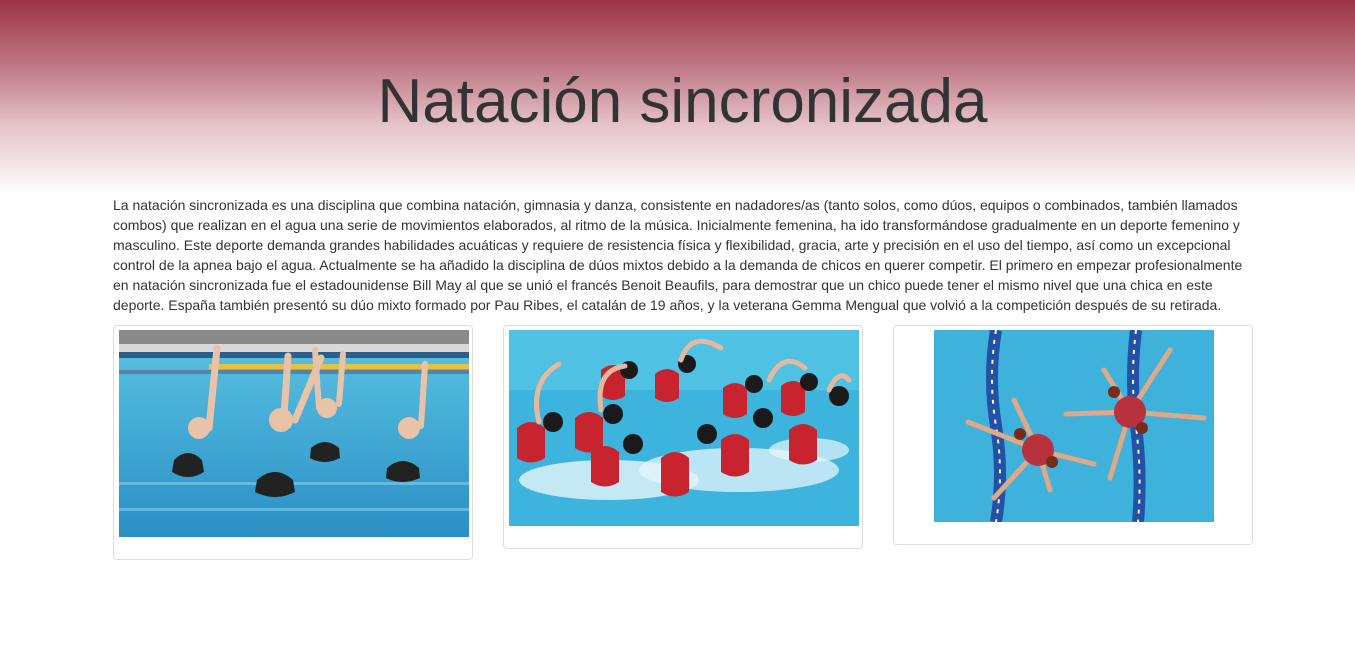  What do you see at coordinates (684, 428) in the screenshot?
I see `swimmers-red-suits-photo` at bounding box center [684, 428].